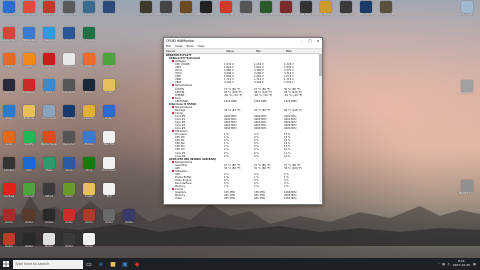 The width and height of the screenshot is (480, 270). What do you see at coordinates (302, 41) in the screenshot?
I see `minimize-button: –` at bounding box center [302, 41].